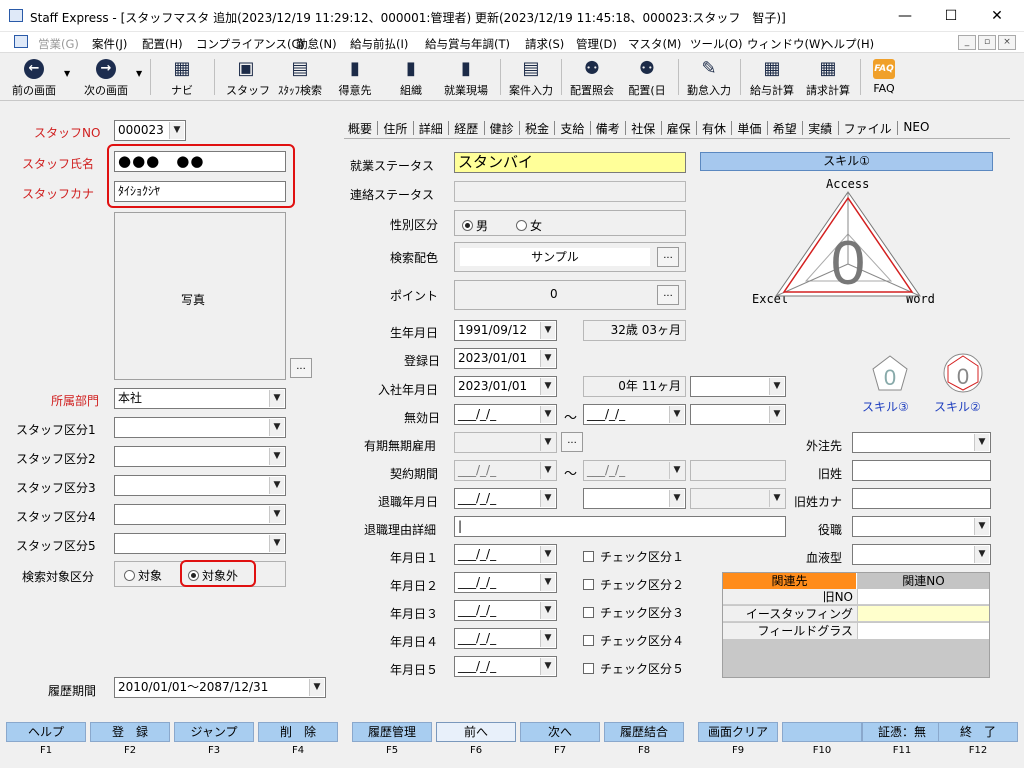  Describe the element at coordinates (822, 732) in the screenshot. I see `f10-button` at that location.